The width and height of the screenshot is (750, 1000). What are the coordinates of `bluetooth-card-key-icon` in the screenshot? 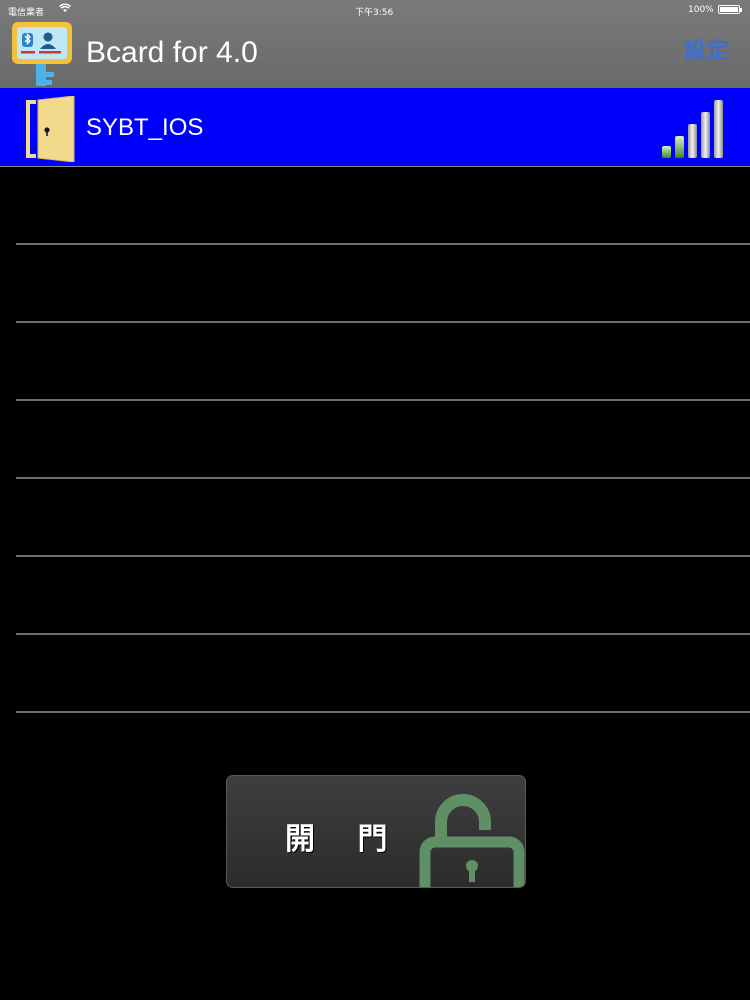 It's located at (42, 54).